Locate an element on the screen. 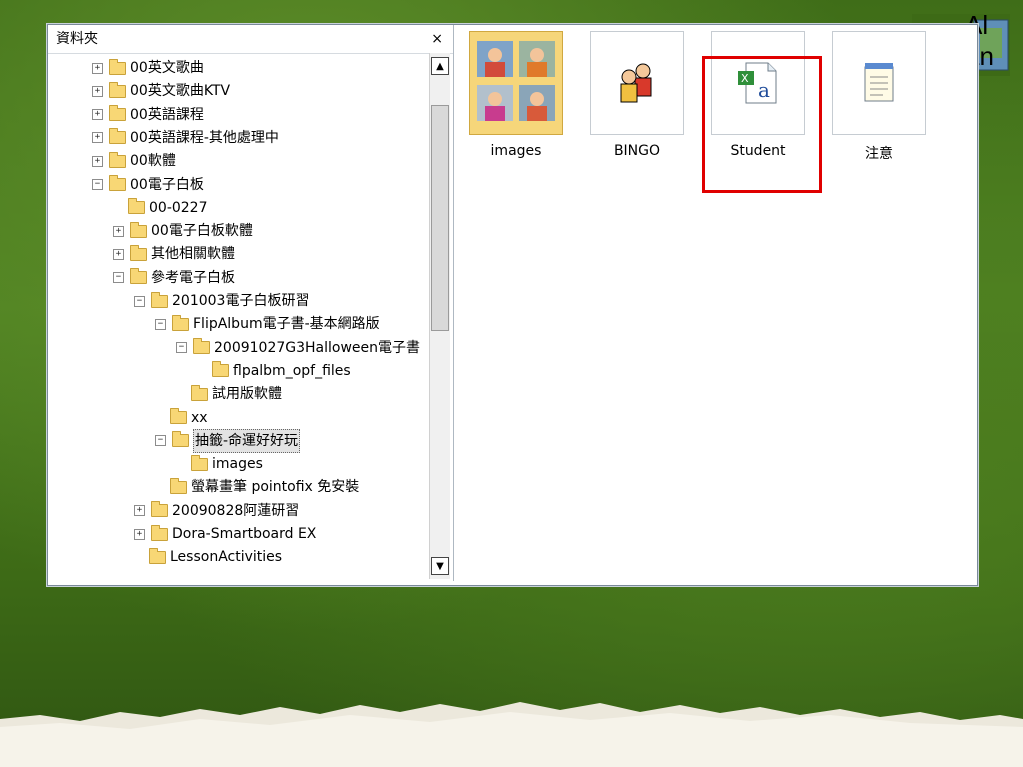 The width and height of the screenshot is (1023, 767). tree-item: +00英文歌曲 is located at coordinates (148, 68).